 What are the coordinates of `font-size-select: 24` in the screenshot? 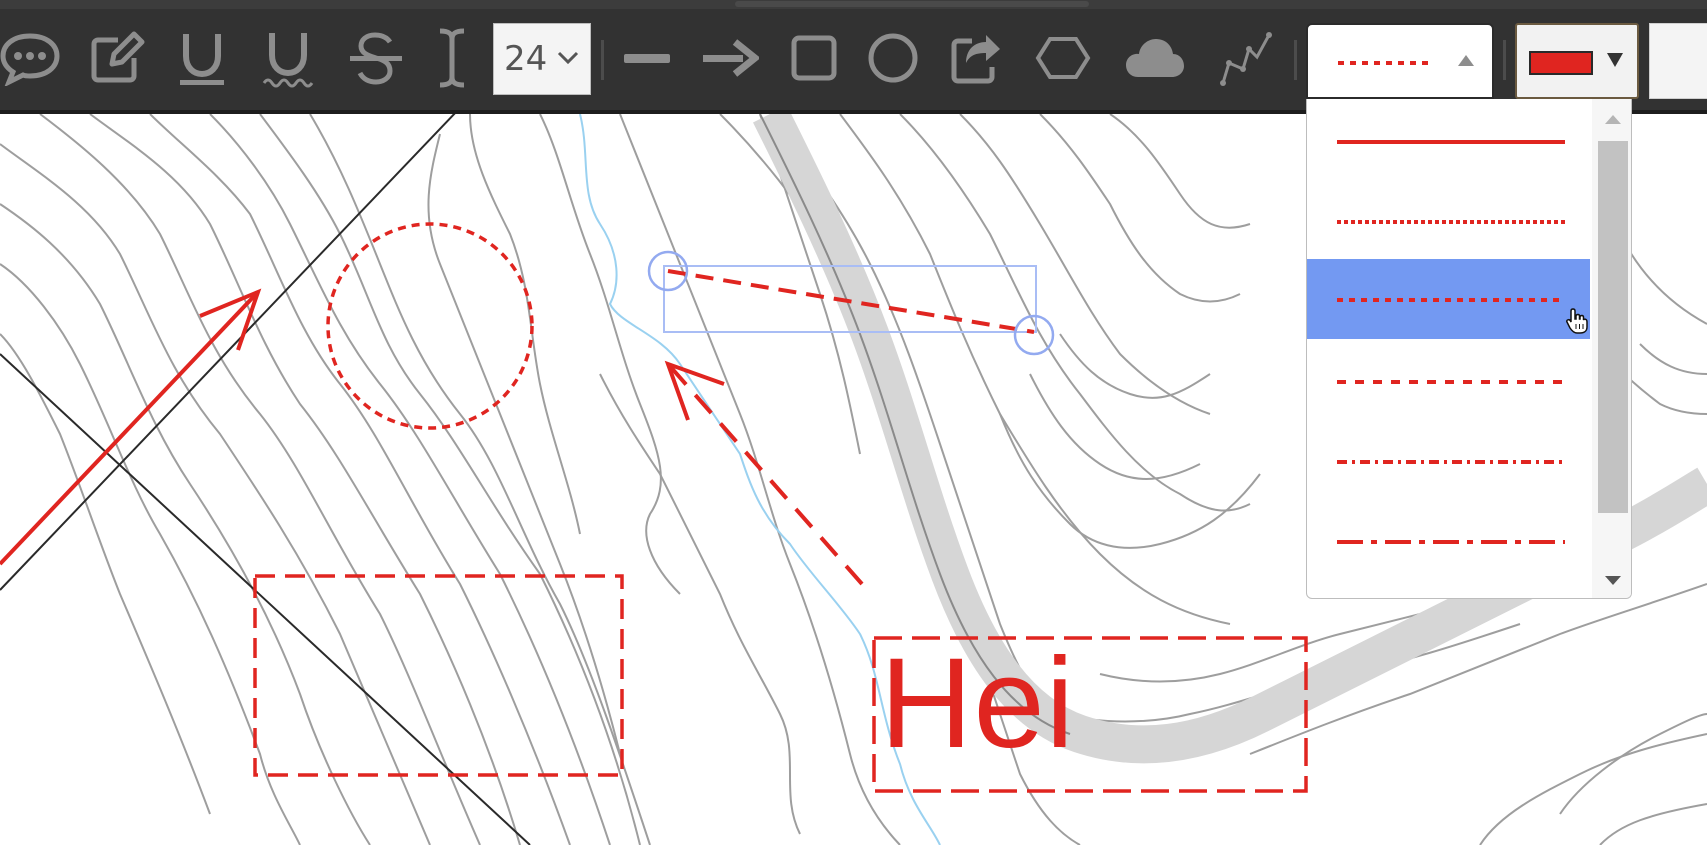 It's located at (542, 59).